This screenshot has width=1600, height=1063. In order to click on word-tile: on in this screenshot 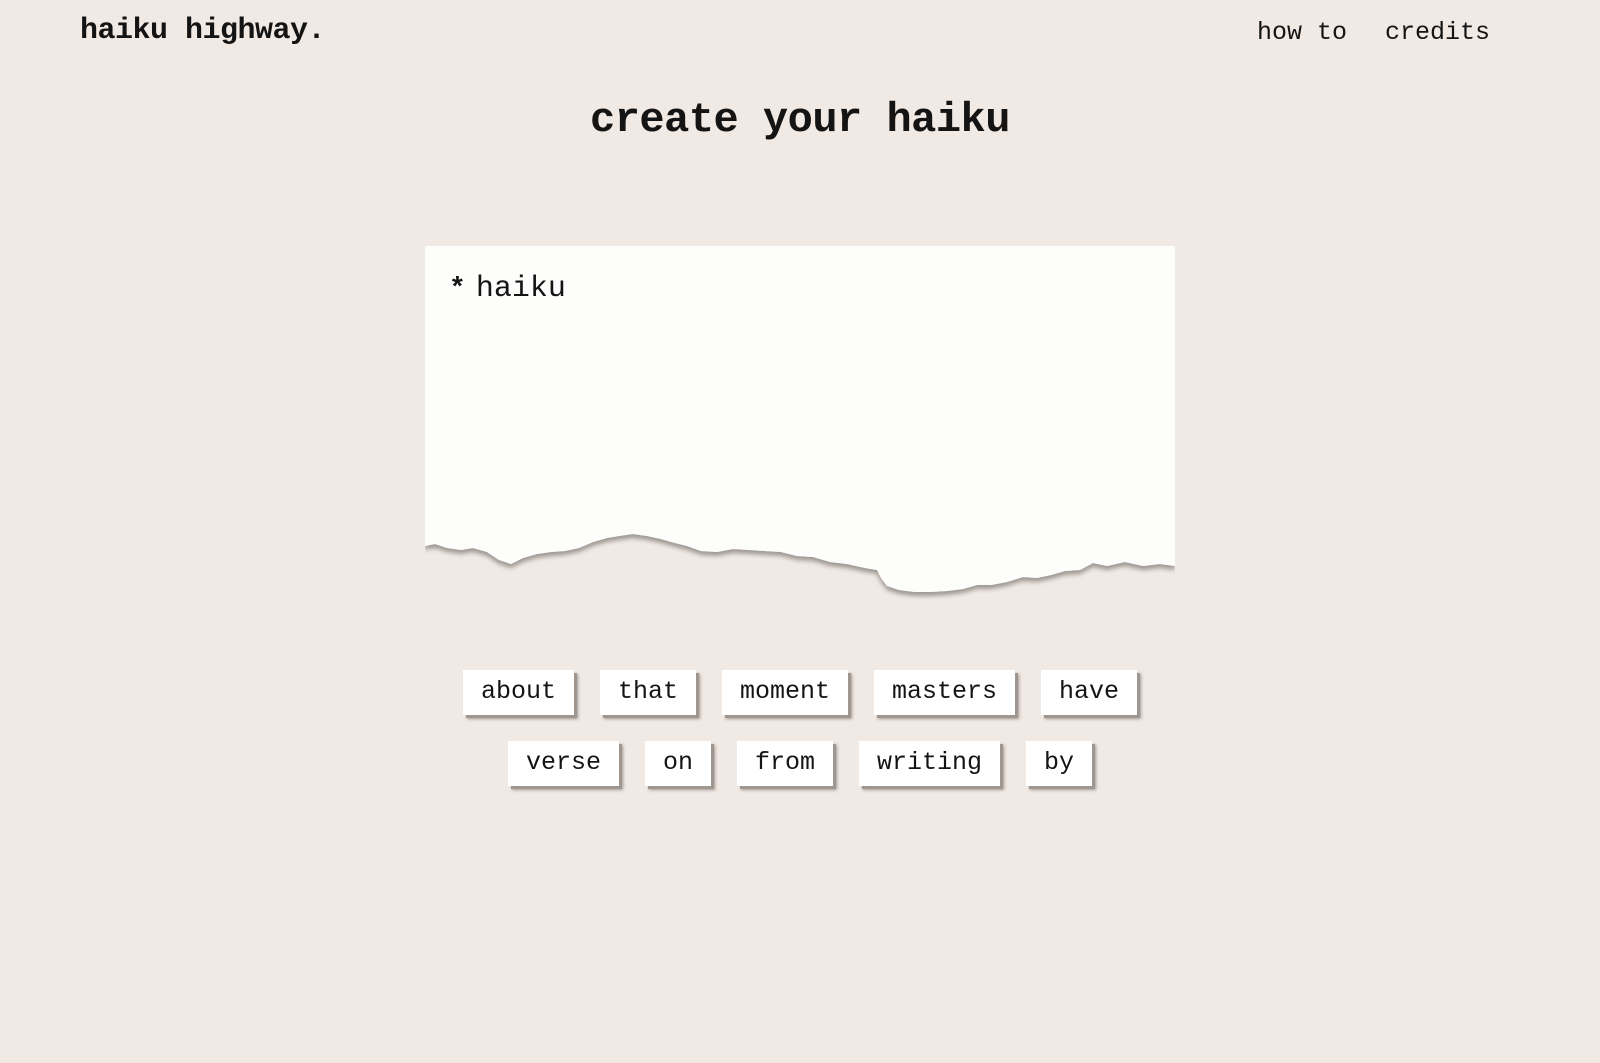, I will do `click(677, 763)`.